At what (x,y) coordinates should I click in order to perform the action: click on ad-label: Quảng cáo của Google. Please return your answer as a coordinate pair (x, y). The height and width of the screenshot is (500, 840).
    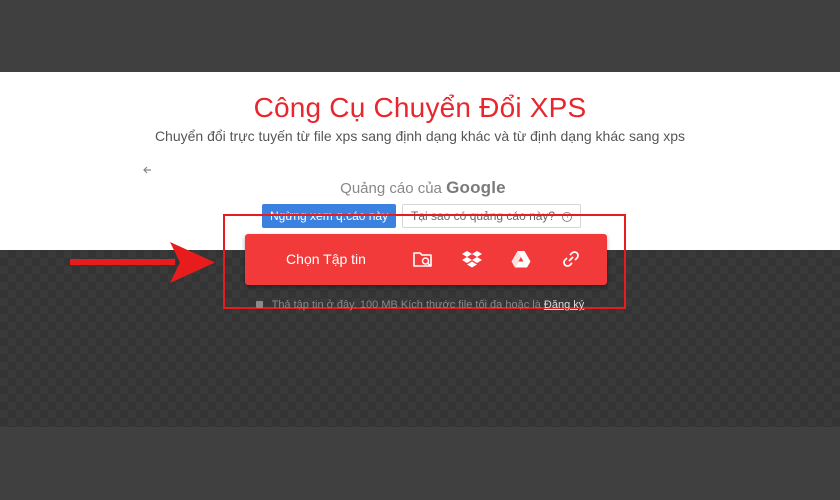
    Looking at the image, I should click on (423, 188).